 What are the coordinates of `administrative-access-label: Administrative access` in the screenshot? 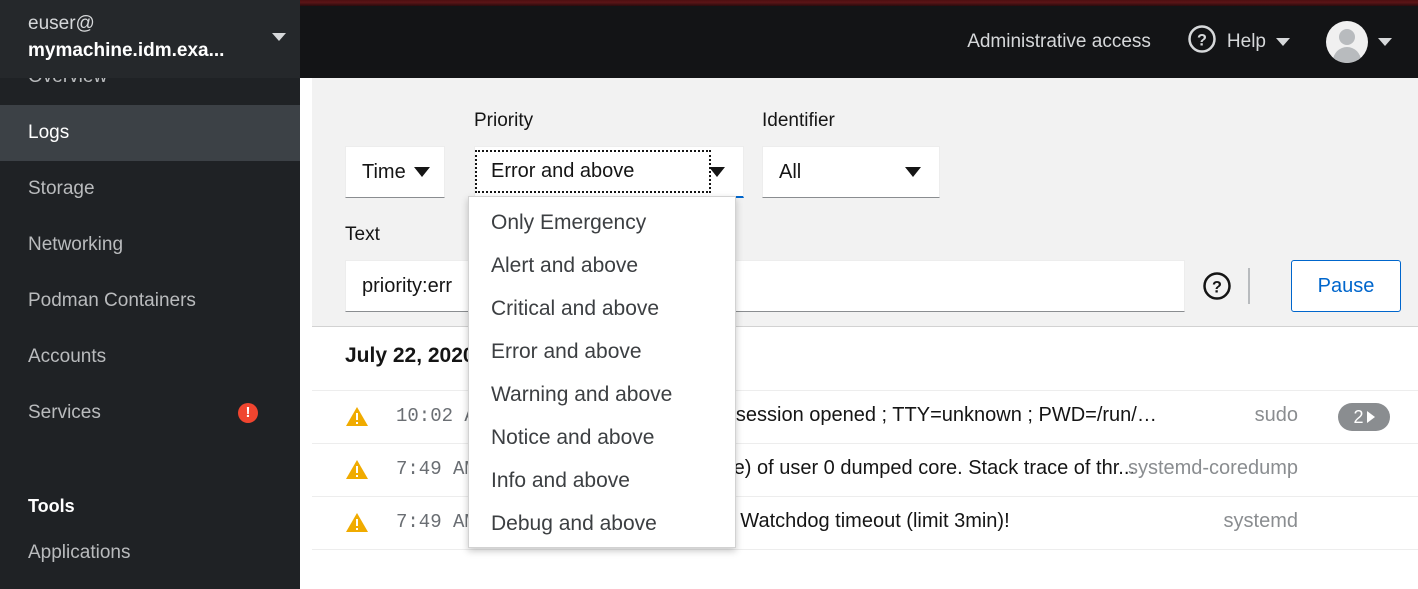 It's located at (1059, 41).